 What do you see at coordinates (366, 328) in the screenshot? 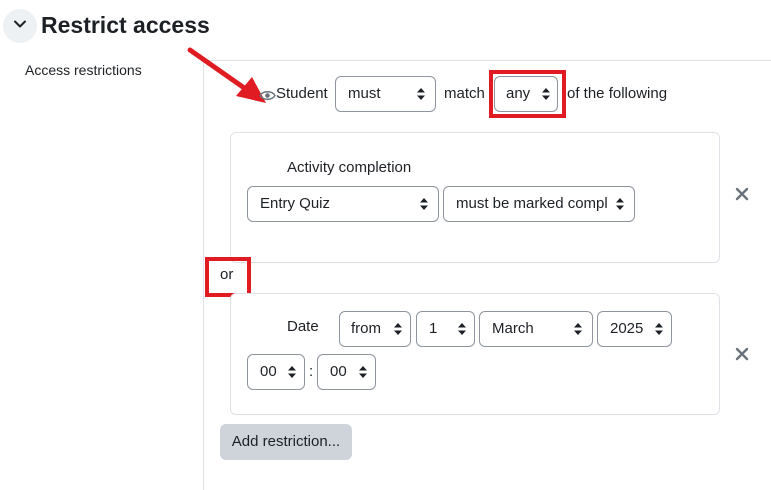
I see `direction-value: from` at bounding box center [366, 328].